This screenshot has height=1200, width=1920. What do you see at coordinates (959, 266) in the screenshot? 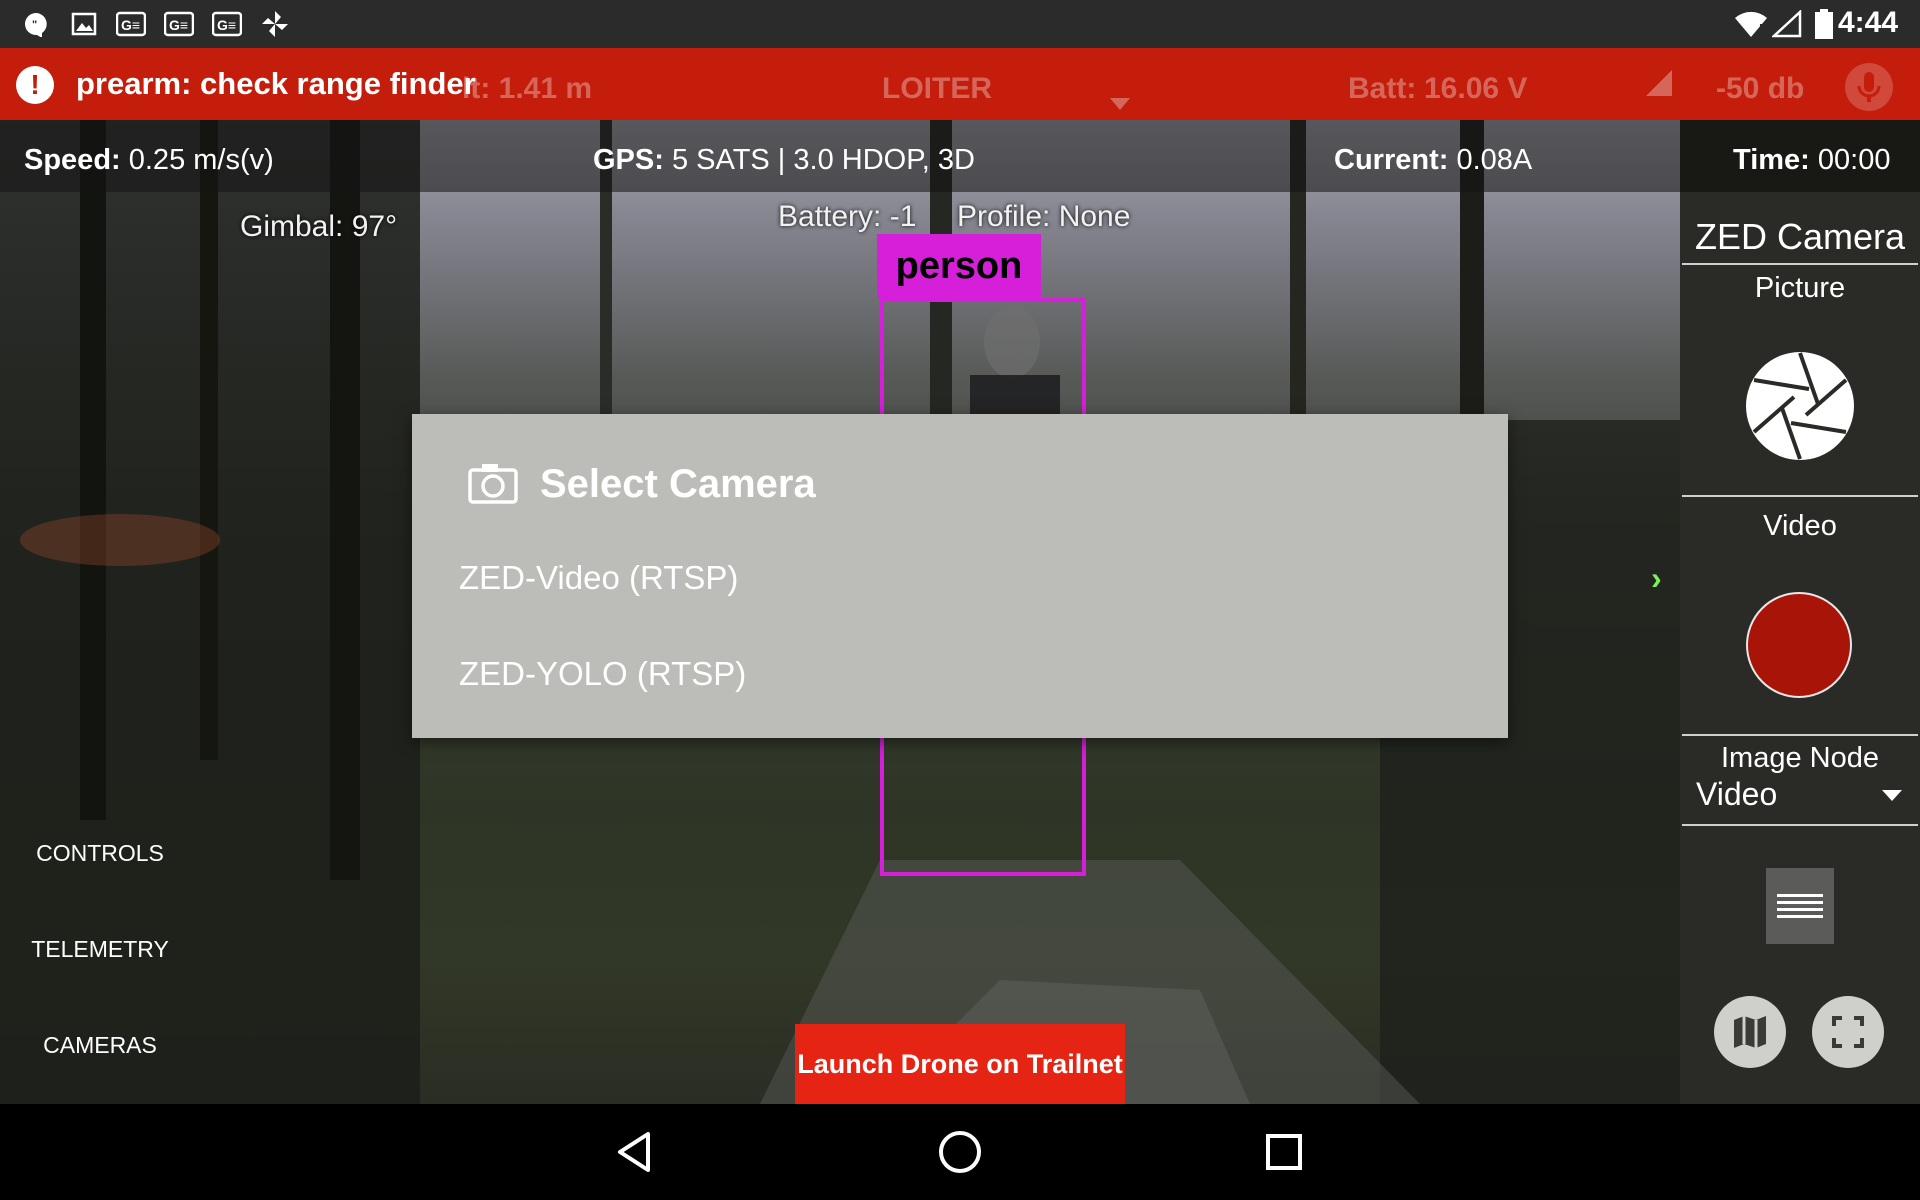
I see `detection-label: person` at bounding box center [959, 266].